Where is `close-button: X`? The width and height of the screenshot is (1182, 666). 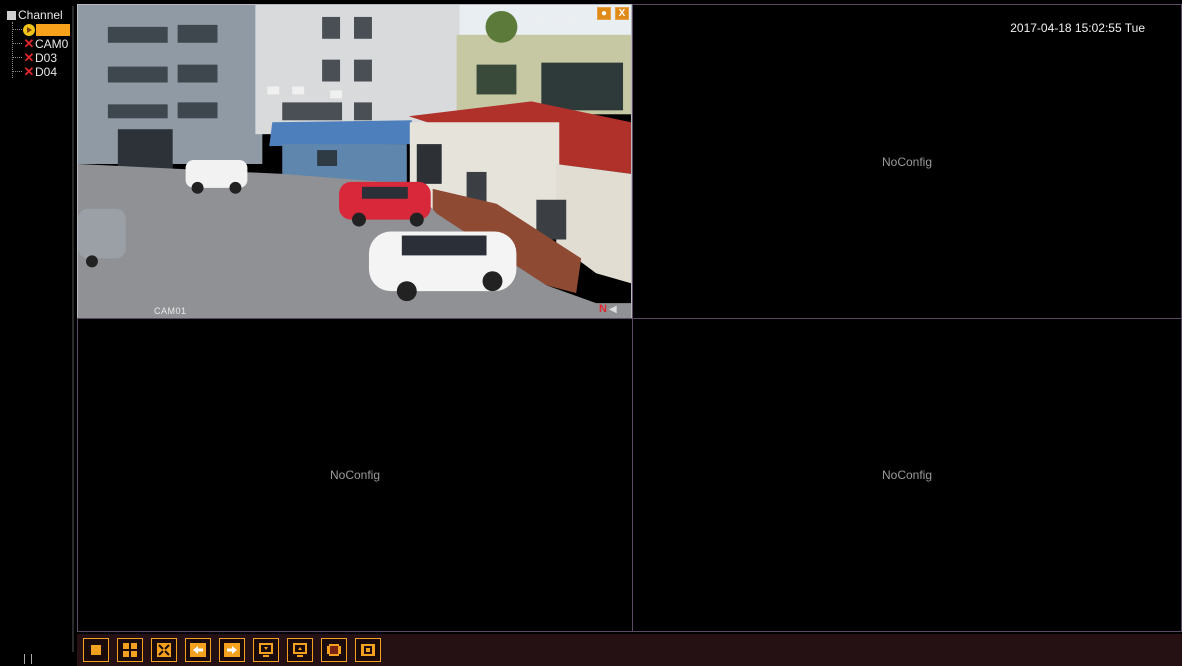
close-button: X is located at coordinates (622, 13).